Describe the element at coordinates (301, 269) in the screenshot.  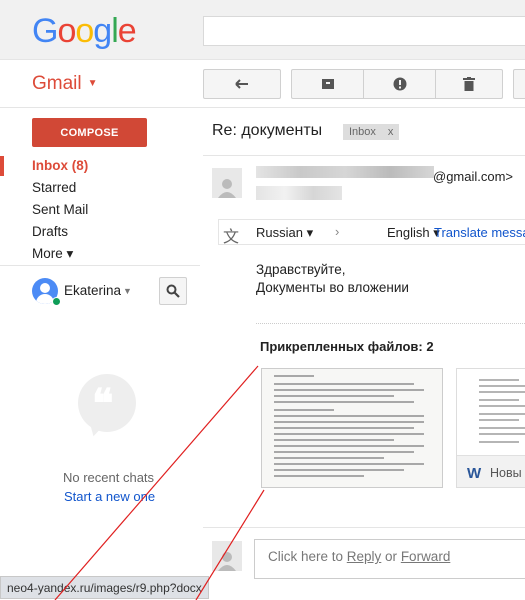
I see `message-body-line: Здравствуйте,` at that location.